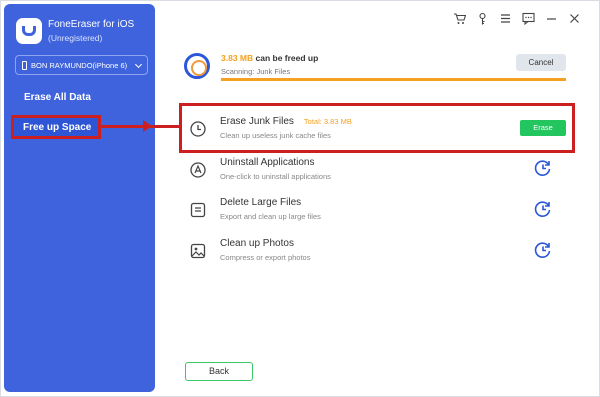 This screenshot has width=600, height=397. I want to click on minimize-icon, so click(551, 18).